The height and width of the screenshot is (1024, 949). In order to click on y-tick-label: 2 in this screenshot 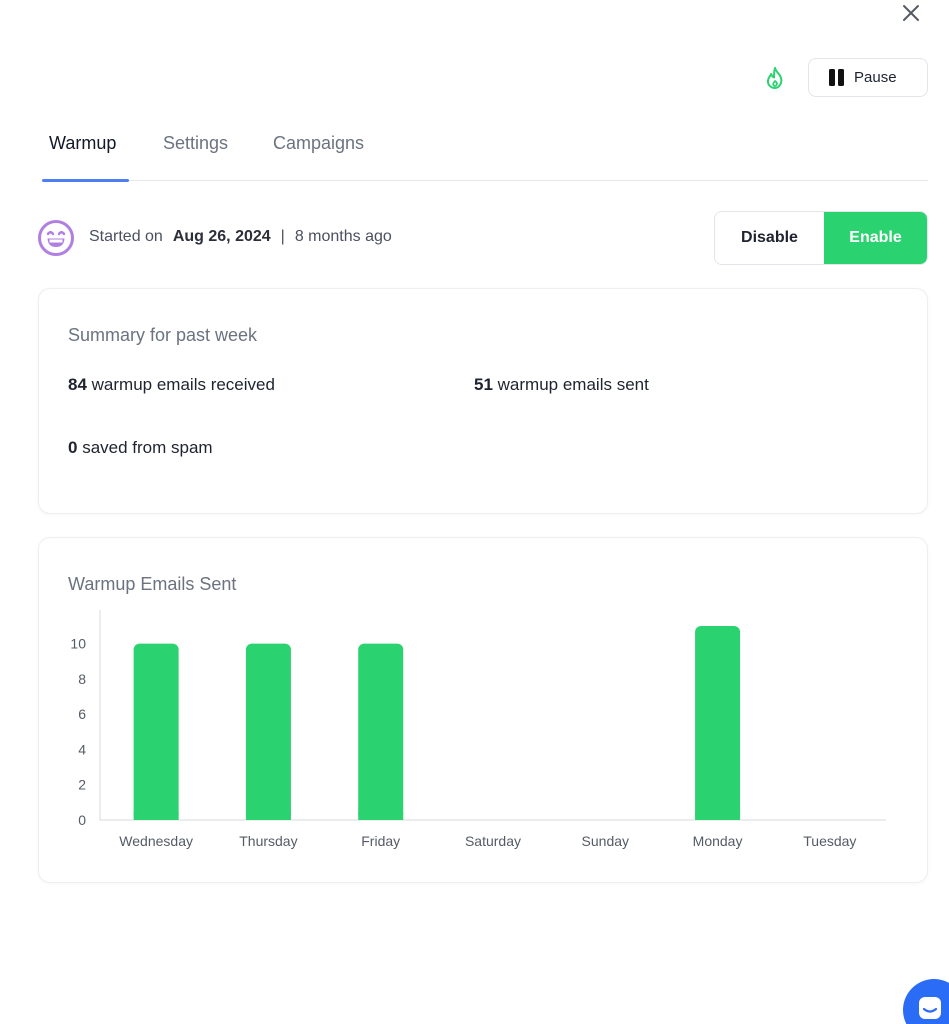, I will do `click(82, 785)`.